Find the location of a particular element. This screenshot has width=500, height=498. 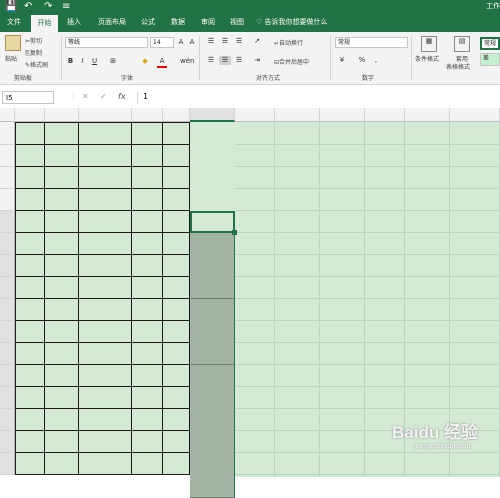

tell-me-box: ♡ 告诉我你想要做什么 is located at coordinates (296, 22).